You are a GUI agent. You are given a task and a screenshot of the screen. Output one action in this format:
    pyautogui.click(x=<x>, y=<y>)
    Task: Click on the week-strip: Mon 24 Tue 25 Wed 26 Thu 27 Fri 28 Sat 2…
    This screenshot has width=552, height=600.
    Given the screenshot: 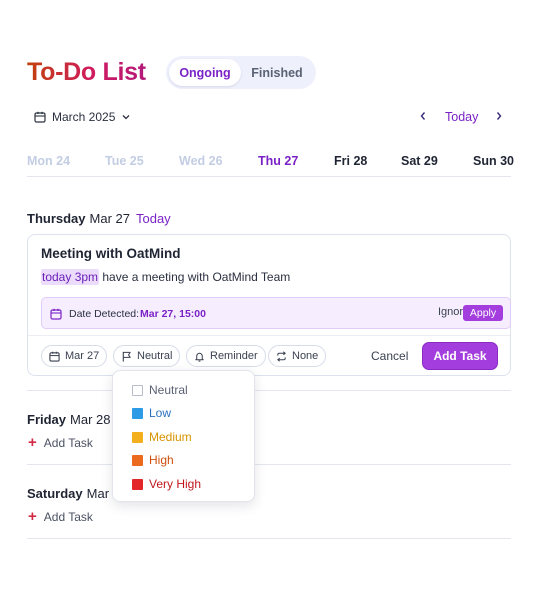 What is the action you would take?
    pyautogui.click(x=270, y=165)
    